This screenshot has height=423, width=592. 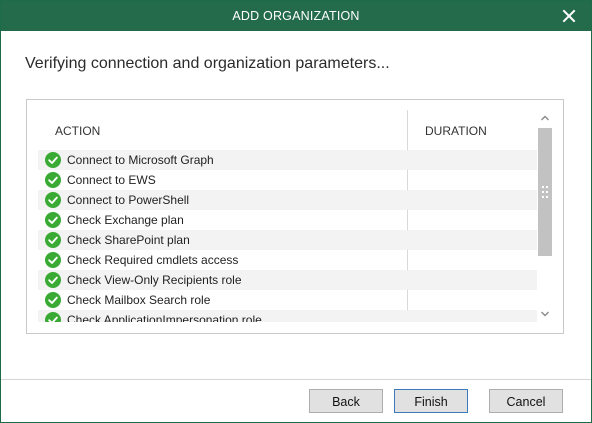 I want to click on row-action: Check SharePoint plan, so click(x=128, y=240).